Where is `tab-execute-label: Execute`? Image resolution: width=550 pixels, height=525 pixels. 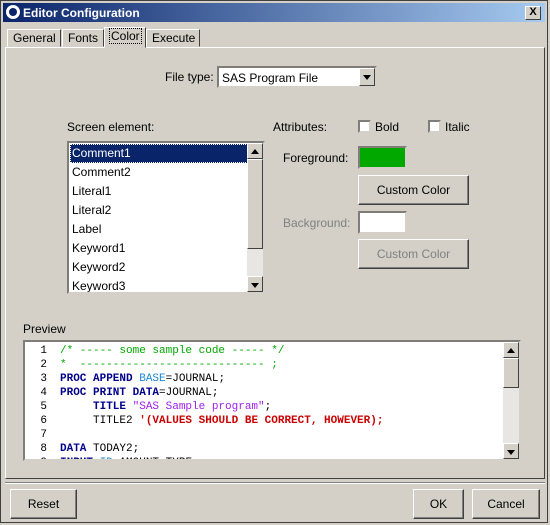
tab-execute-label: Execute is located at coordinates (174, 38).